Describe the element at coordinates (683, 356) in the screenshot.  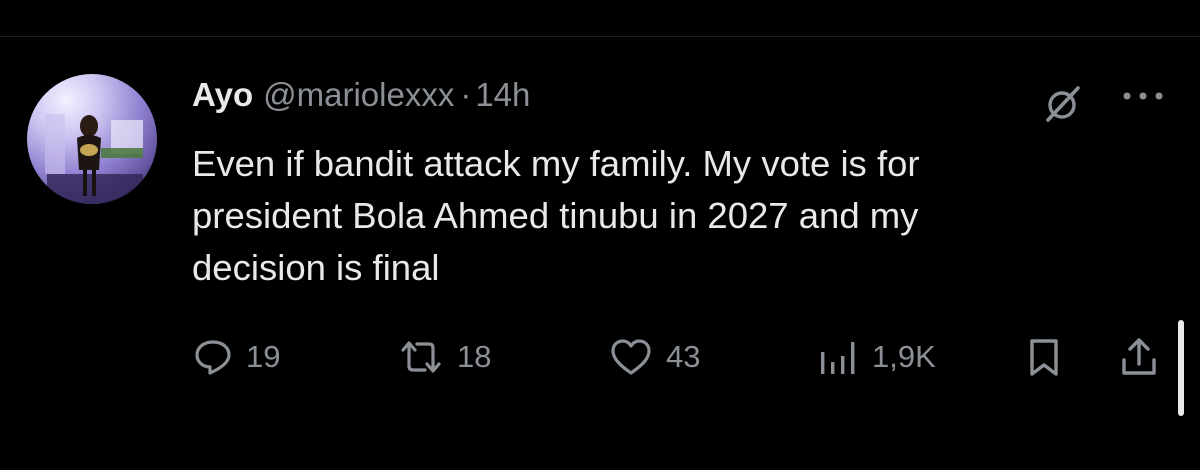
I see `like-count: 43` at that location.